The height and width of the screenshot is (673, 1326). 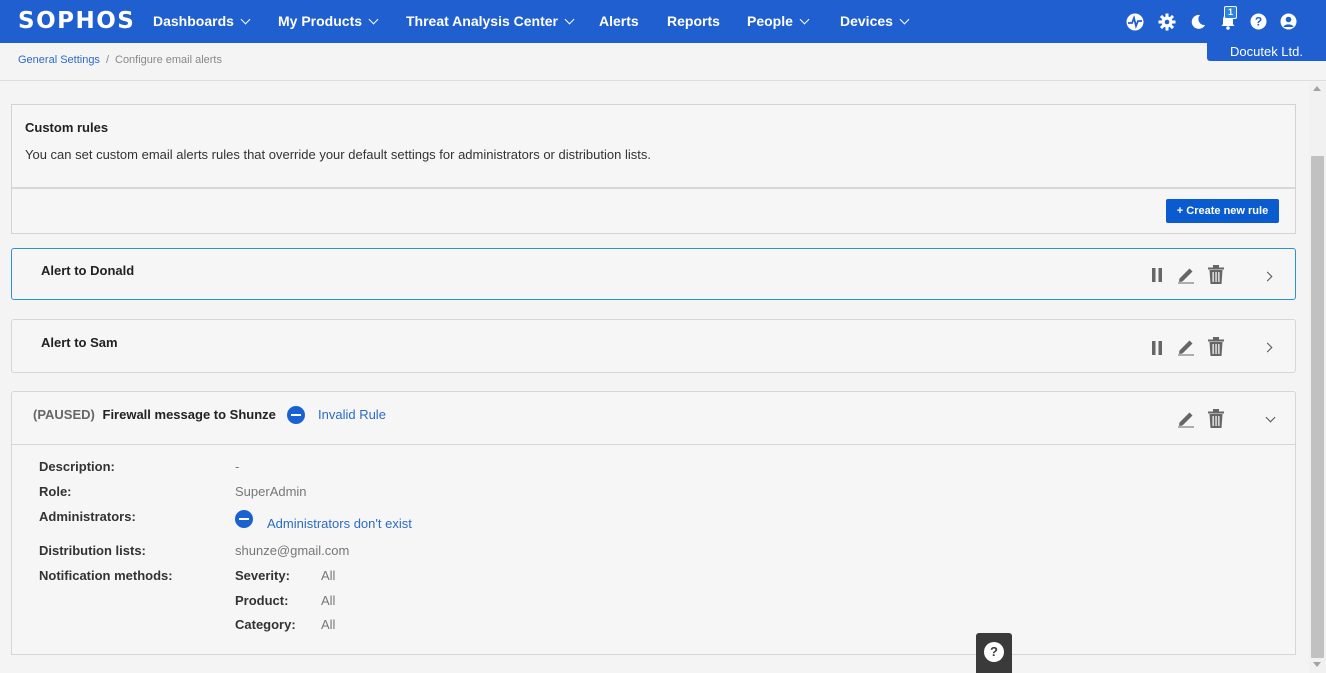 I want to click on nav-devices: Devices, so click(x=875, y=21).